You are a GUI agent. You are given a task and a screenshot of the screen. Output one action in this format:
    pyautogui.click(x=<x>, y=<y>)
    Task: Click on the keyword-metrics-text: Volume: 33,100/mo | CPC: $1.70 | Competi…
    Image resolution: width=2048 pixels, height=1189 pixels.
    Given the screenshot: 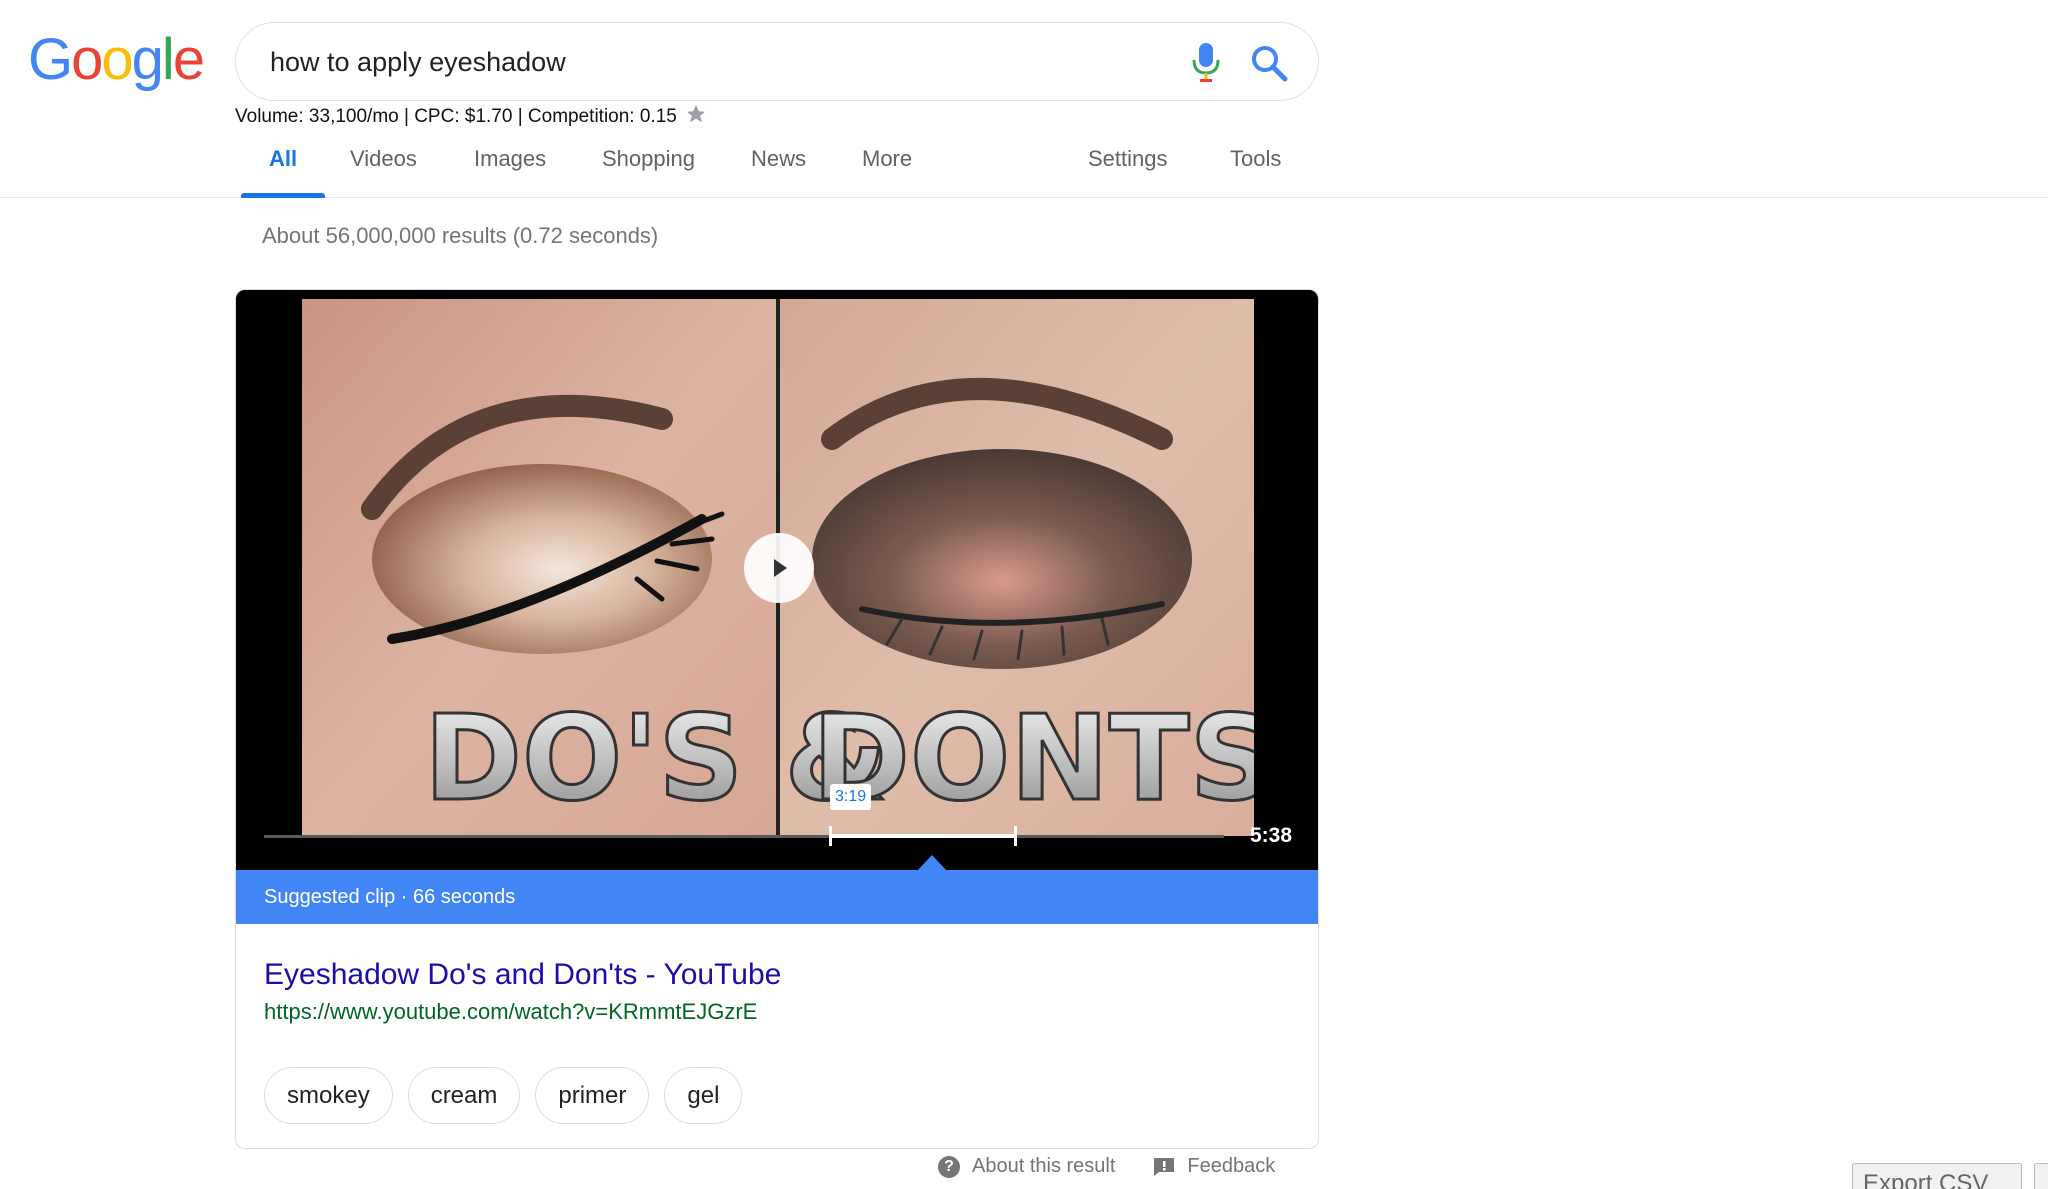 What is the action you would take?
    pyautogui.click(x=456, y=116)
    